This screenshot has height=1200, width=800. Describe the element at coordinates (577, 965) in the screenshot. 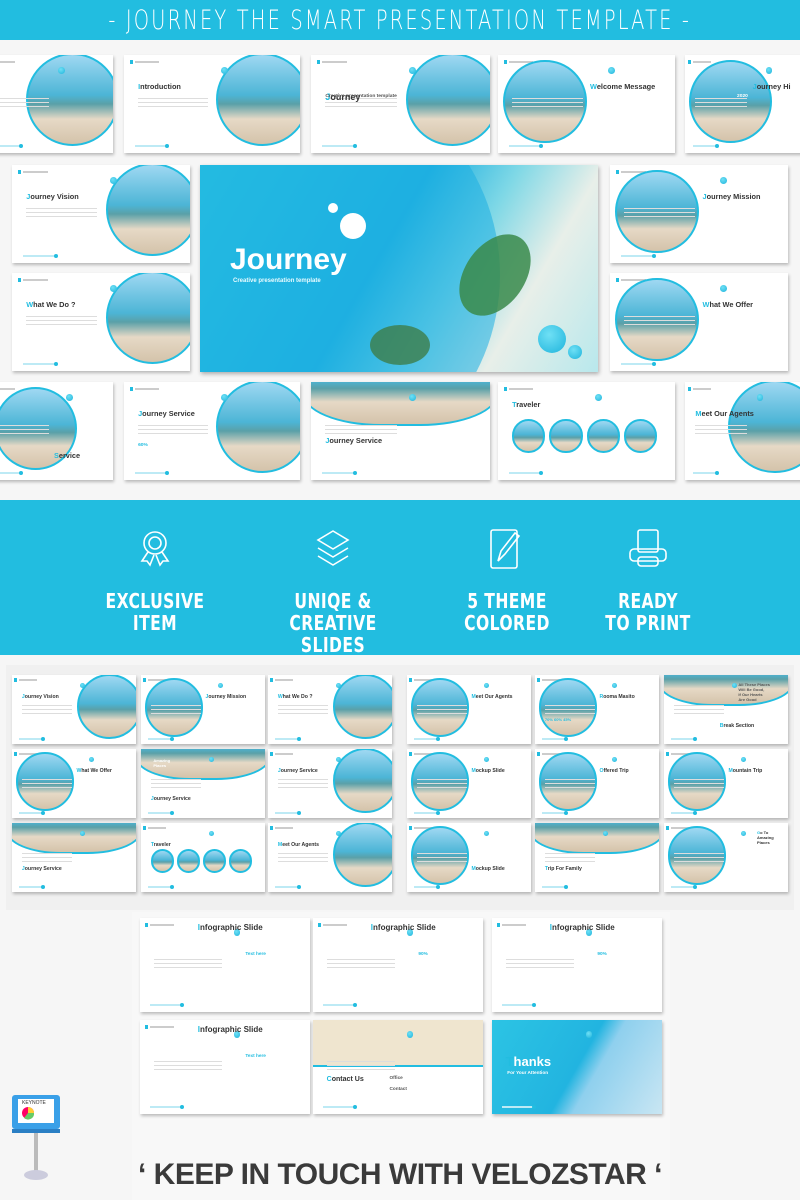

I see `slide-thumbnail: Infographic Slide 90%` at that location.